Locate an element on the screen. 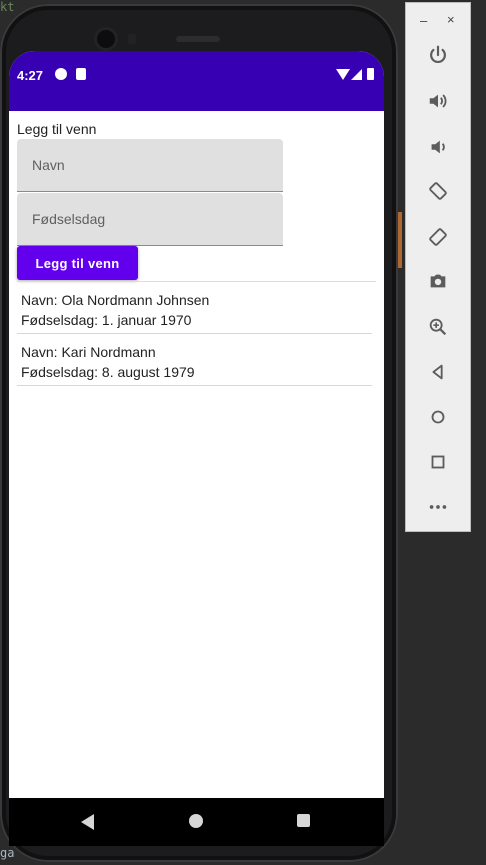 This screenshot has height=865, width=486. status-indicators is located at coordinates (356, 74).